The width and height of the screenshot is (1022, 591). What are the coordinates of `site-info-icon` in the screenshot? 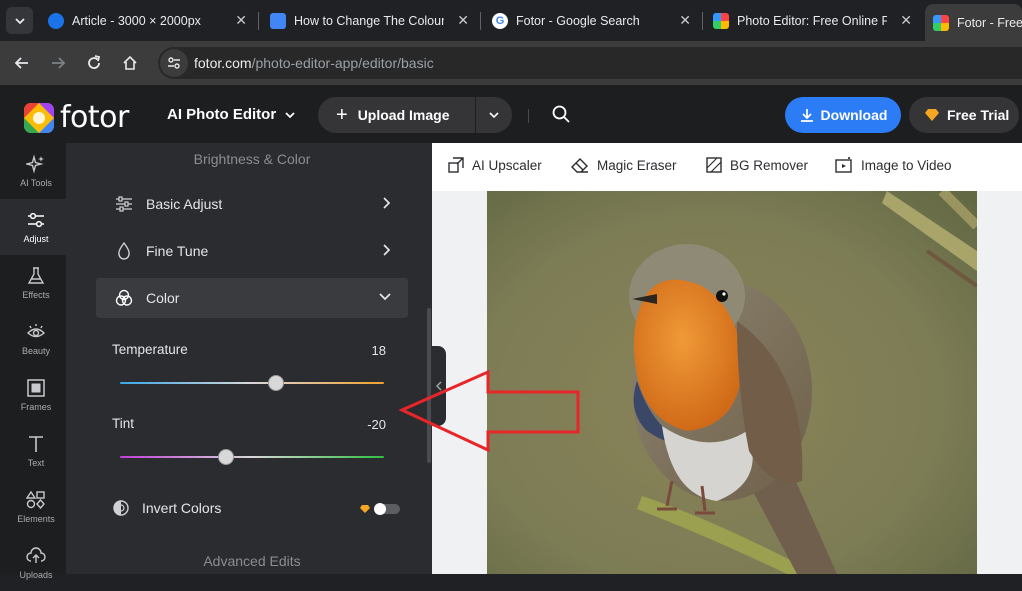 It's located at (174, 63).